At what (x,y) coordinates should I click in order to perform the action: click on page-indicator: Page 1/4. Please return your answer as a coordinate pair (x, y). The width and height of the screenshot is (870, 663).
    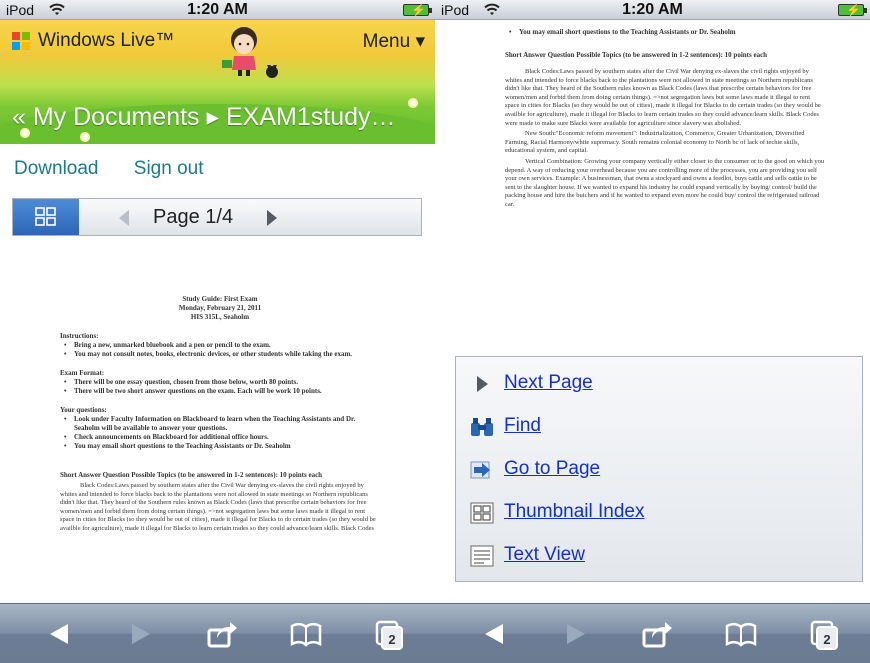
    Looking at the image, I should click on (193, 217).